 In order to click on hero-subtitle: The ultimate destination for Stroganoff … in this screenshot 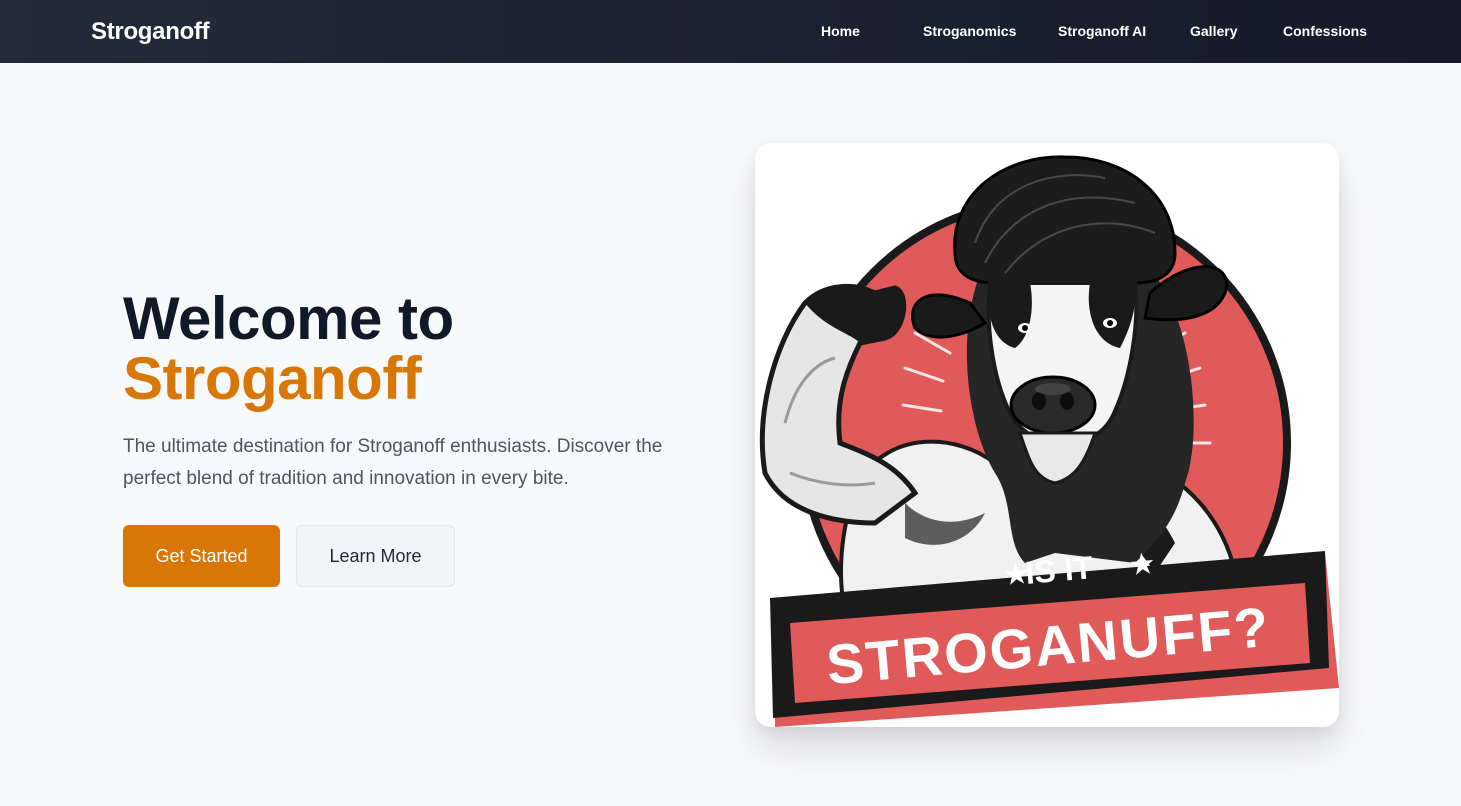, I will do `click(393, 462)`.